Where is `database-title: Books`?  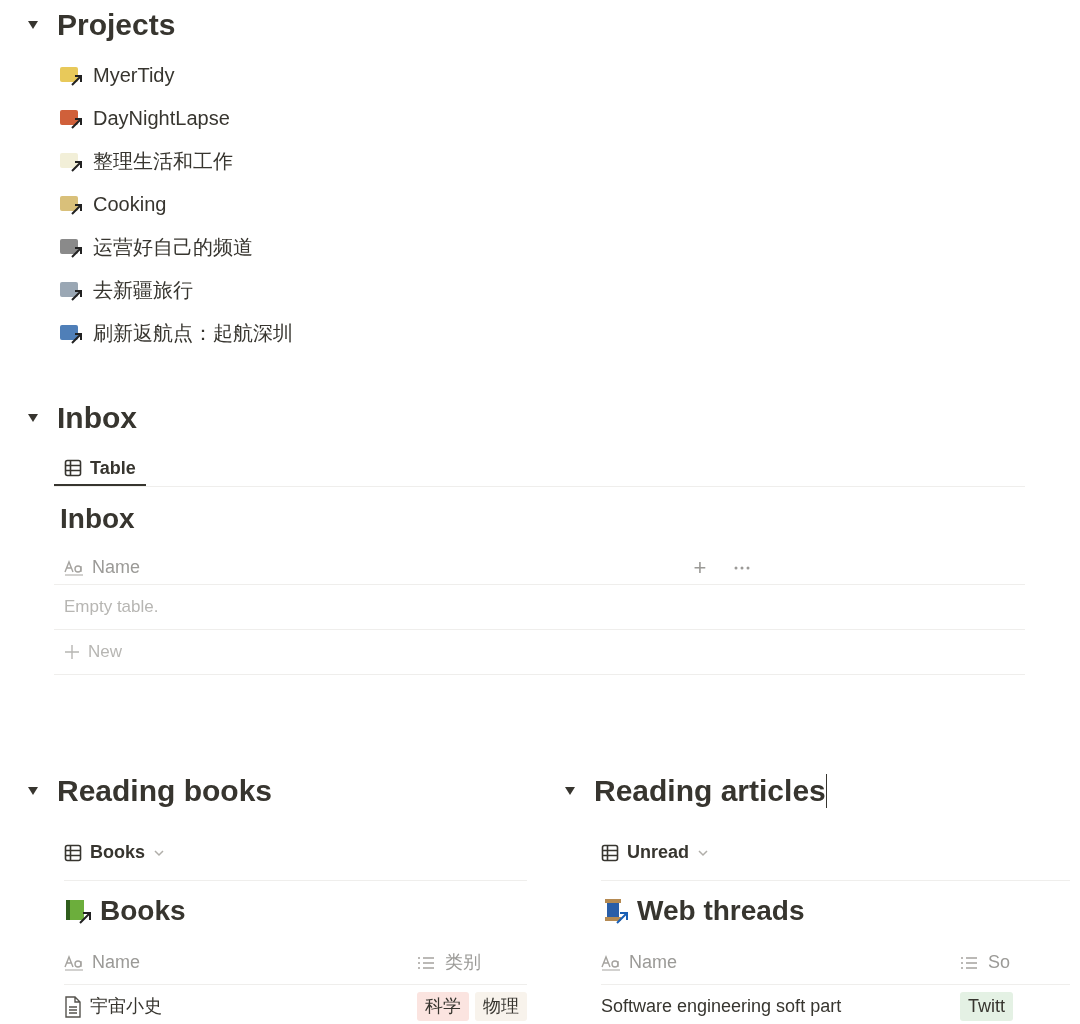 database-title: Books is located at coordinates (143, 911).